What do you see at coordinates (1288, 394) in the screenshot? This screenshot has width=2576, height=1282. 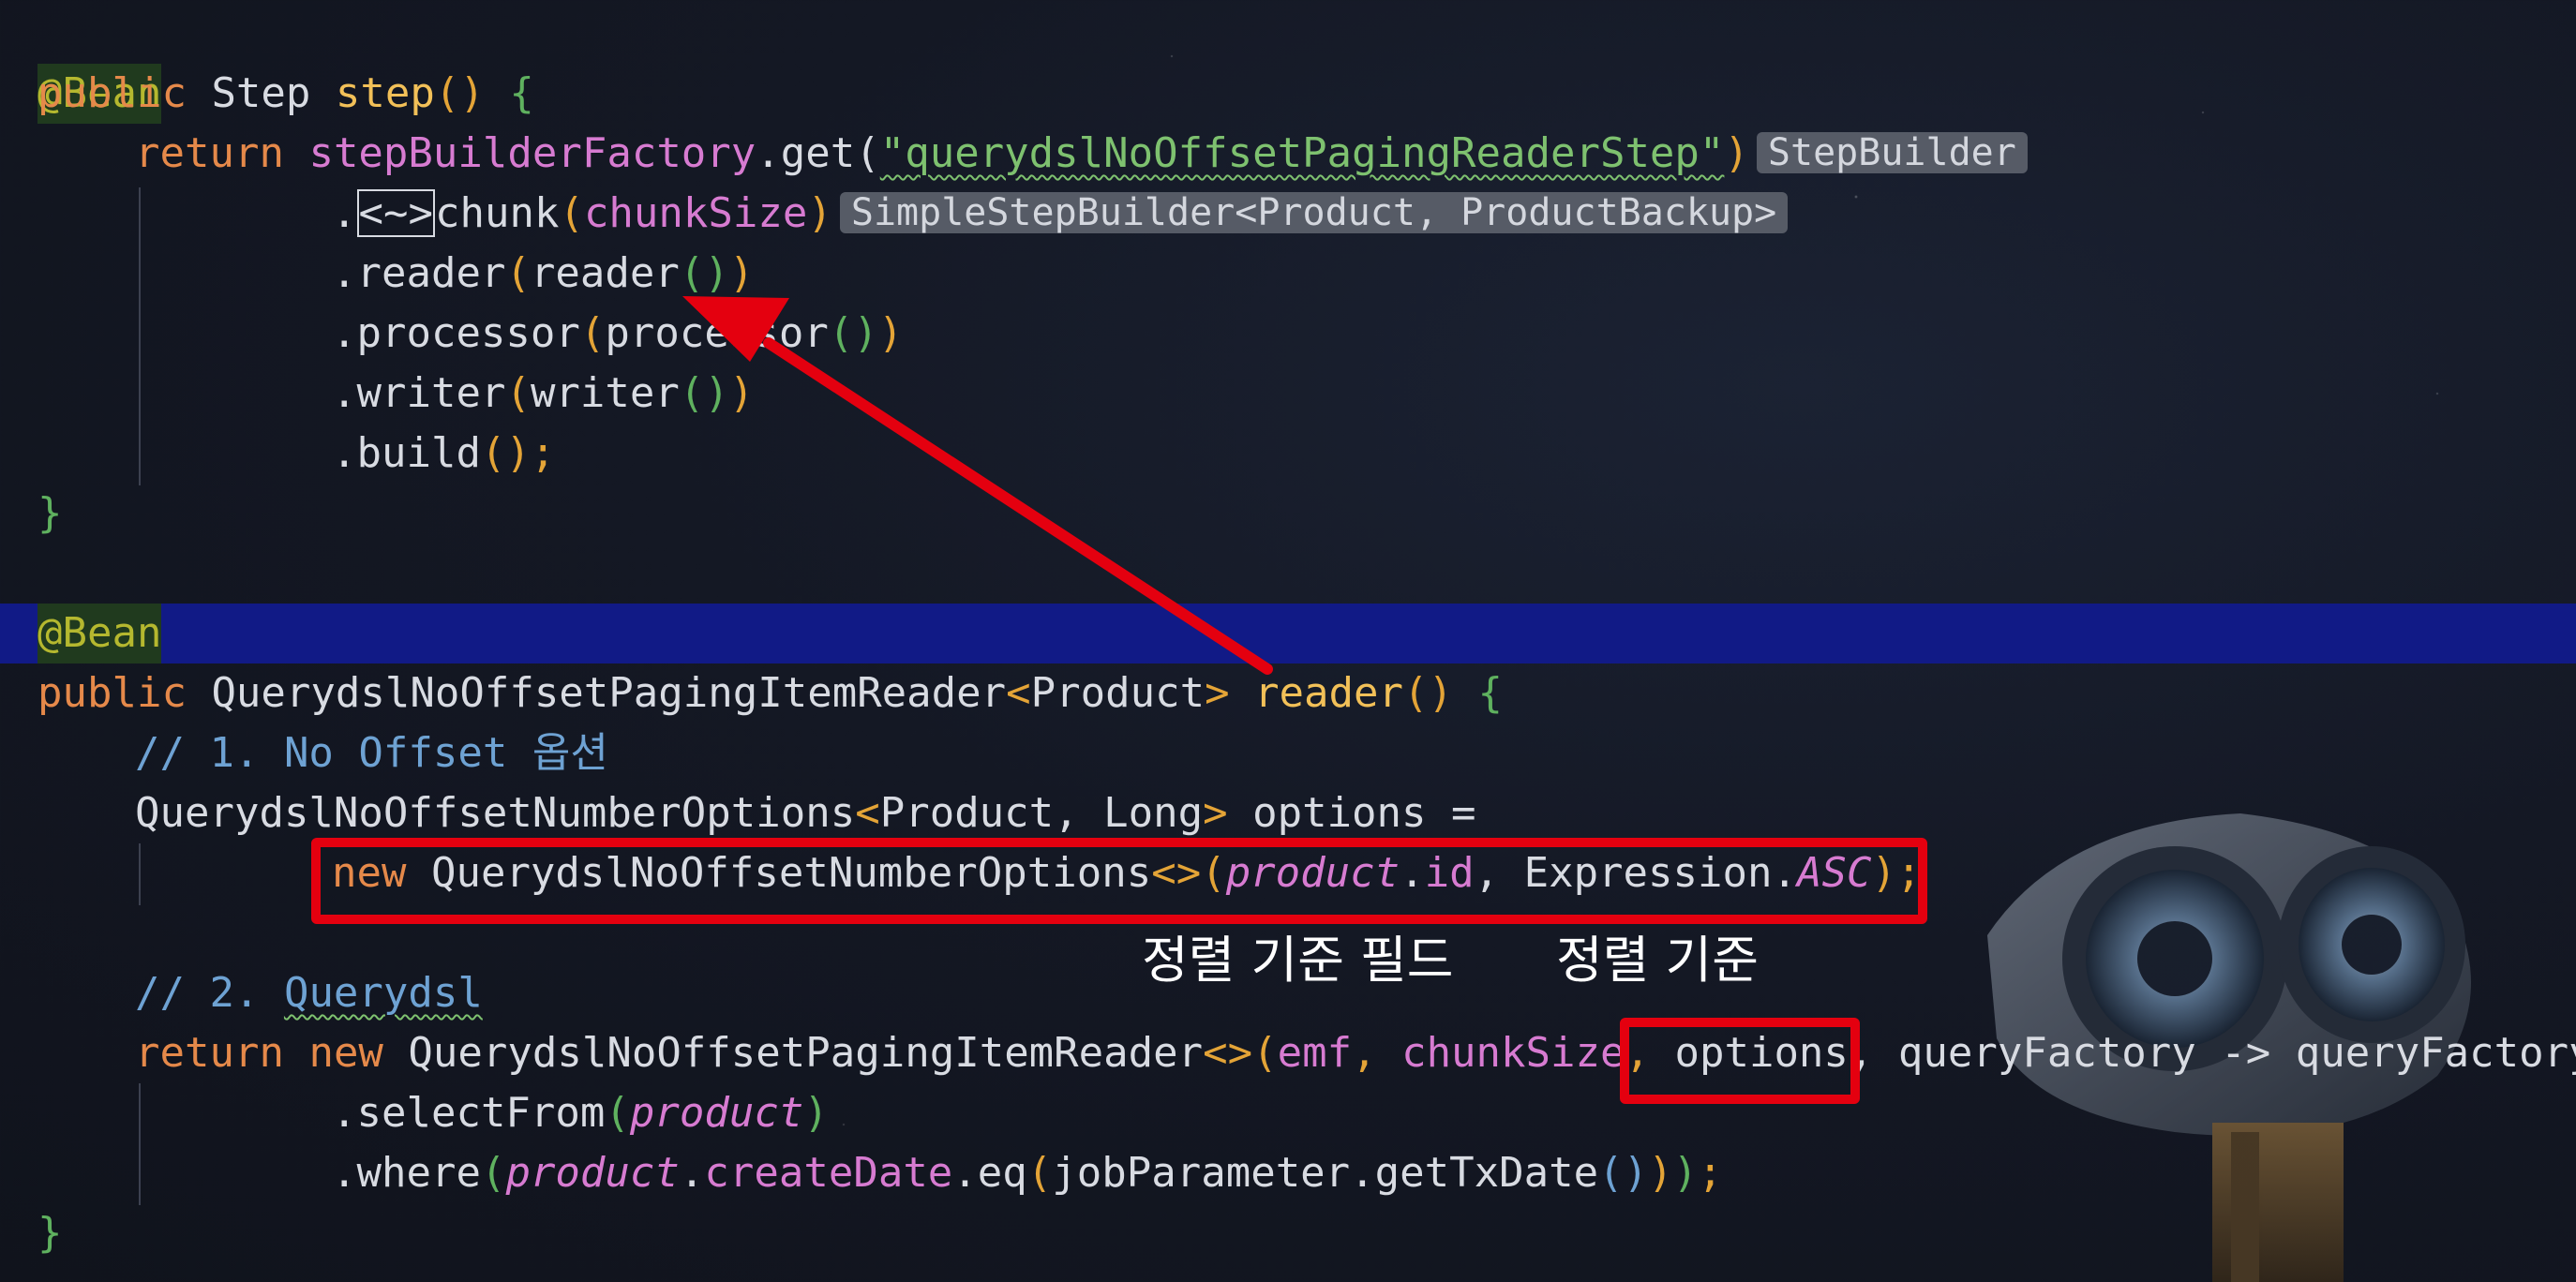 I see `code-line: .writer(writer())` at bounding box center [1288, 394].